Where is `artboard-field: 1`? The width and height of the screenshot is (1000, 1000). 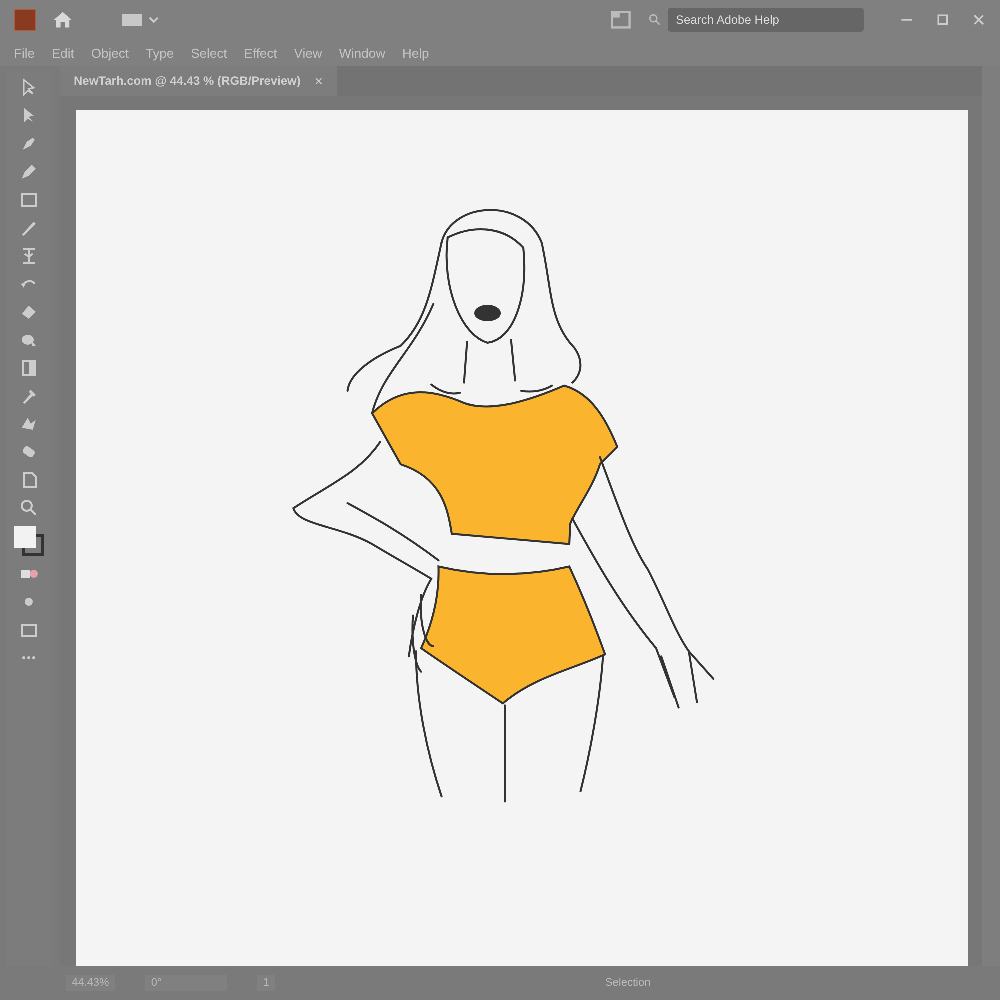
artboard-field: 1 is located at coordinates (266, 983).